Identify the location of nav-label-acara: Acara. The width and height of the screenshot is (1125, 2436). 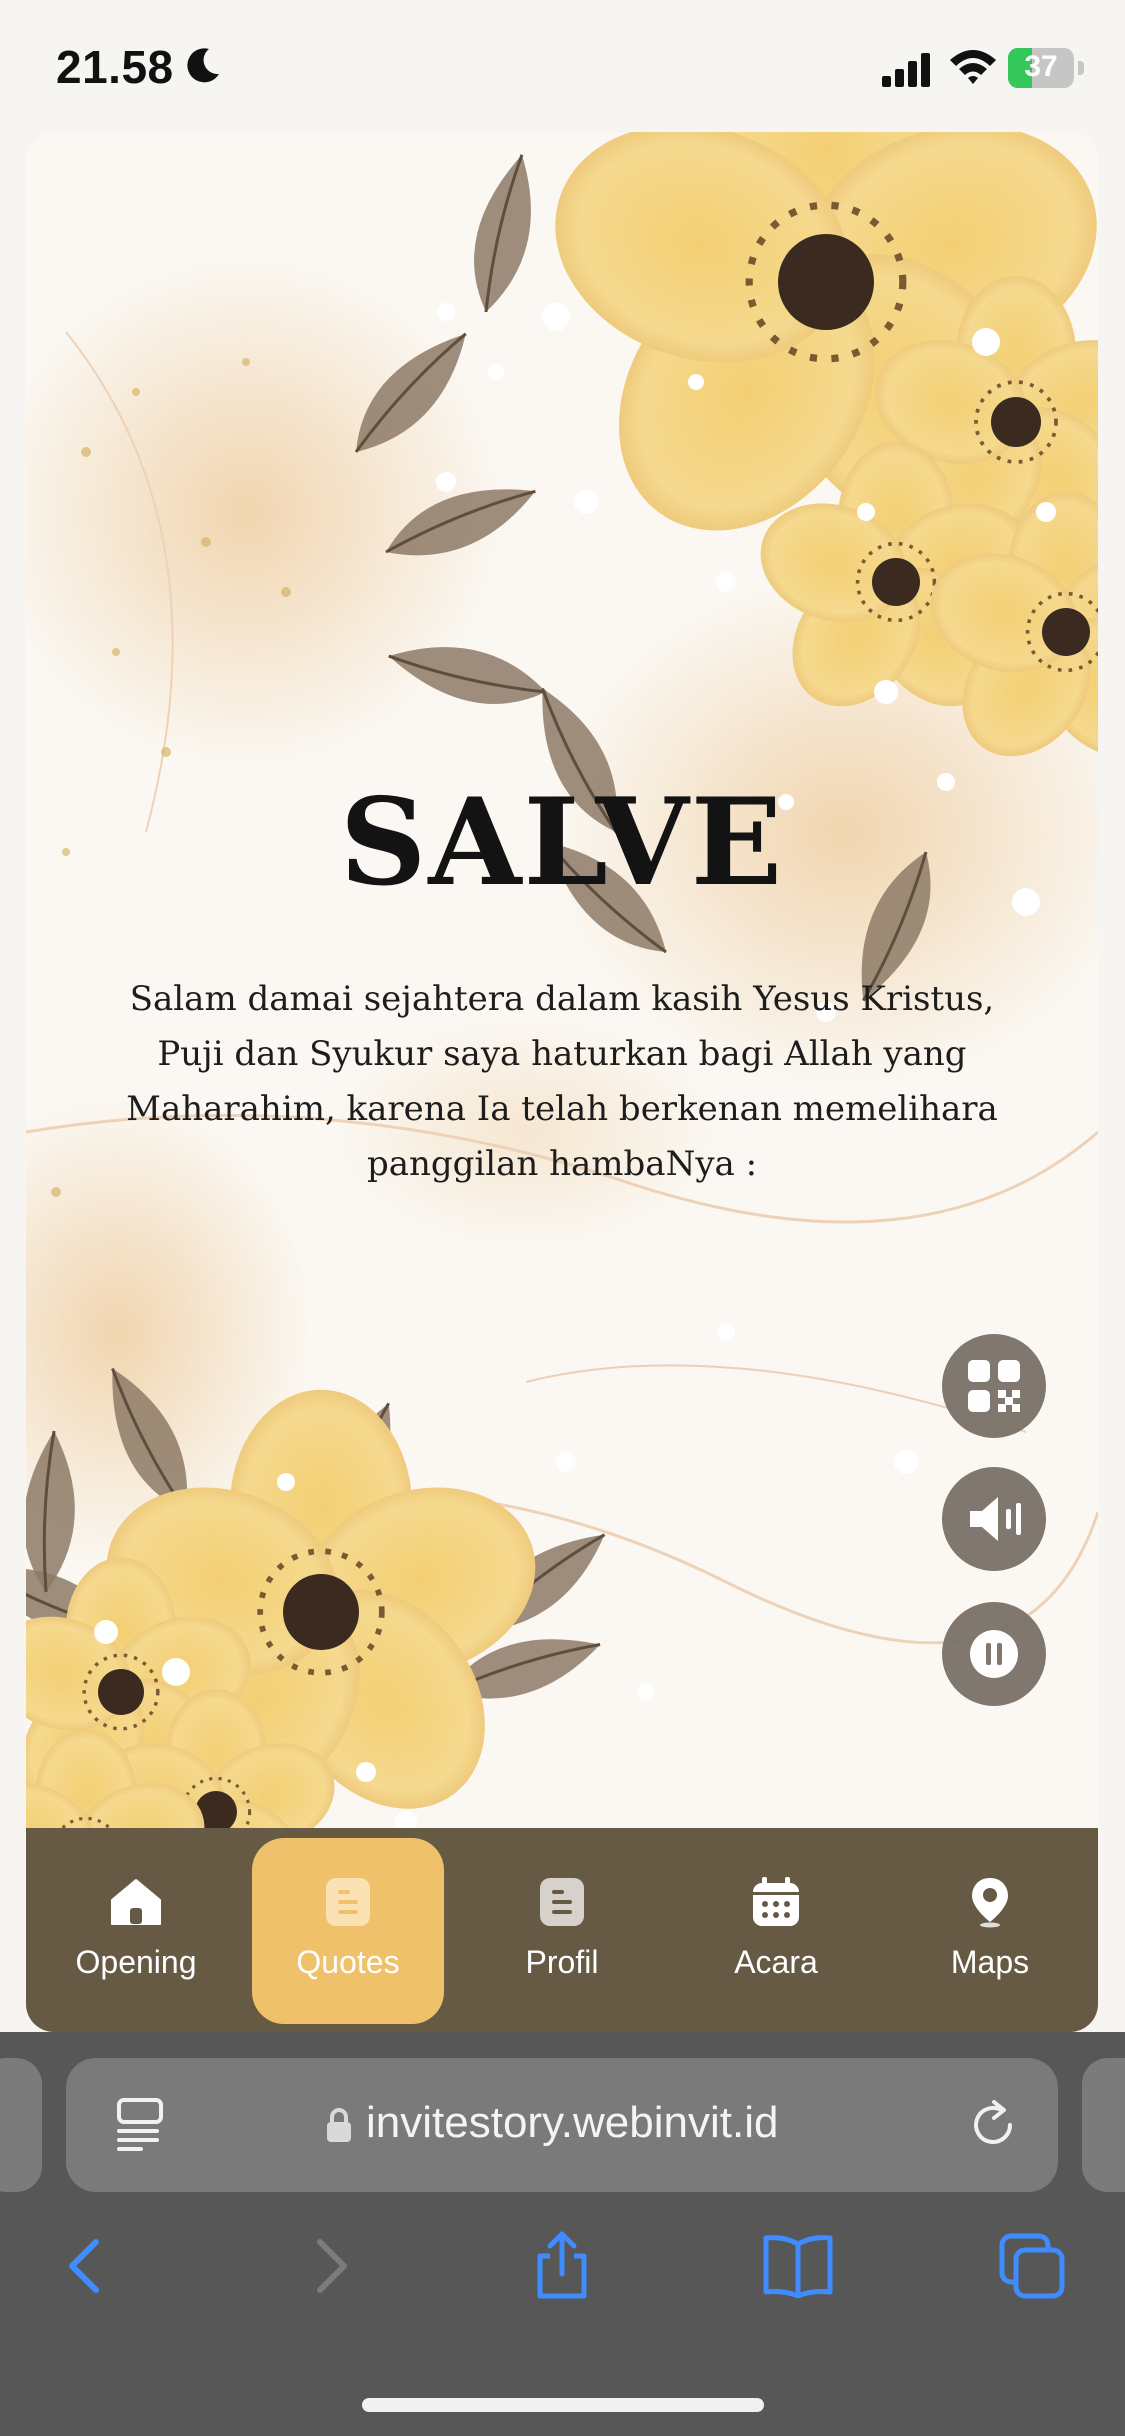
(776, 1962).